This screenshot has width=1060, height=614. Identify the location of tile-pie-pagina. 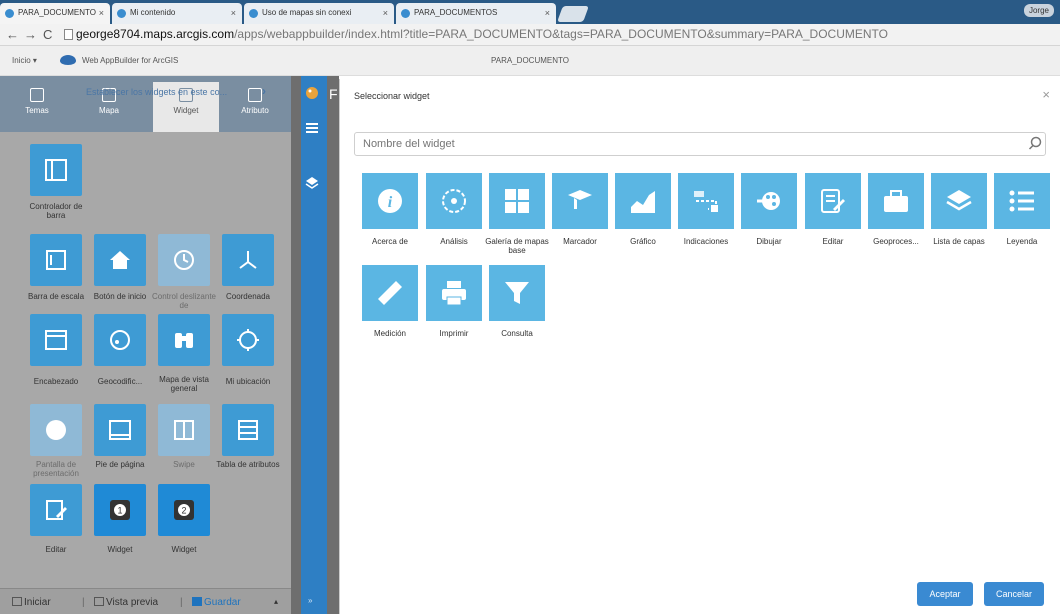
(120, 430).